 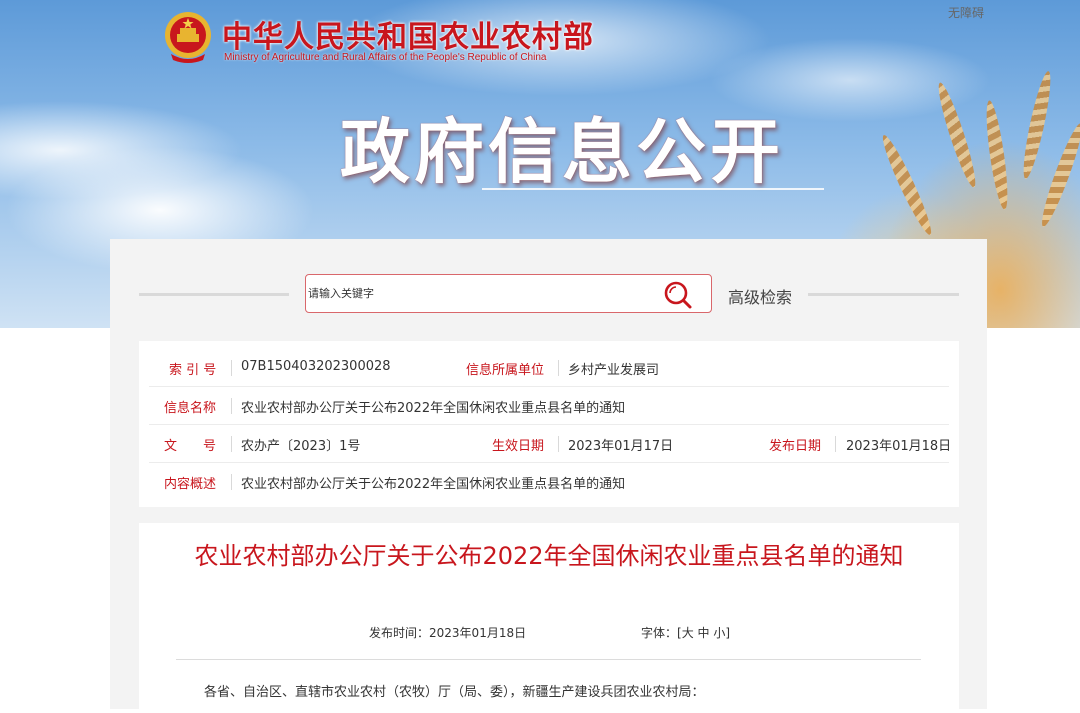 What do you see at coordinates (190, 408) in the screenshot?
I see `name-label: 信息名称` at bounding box center [190, 408].